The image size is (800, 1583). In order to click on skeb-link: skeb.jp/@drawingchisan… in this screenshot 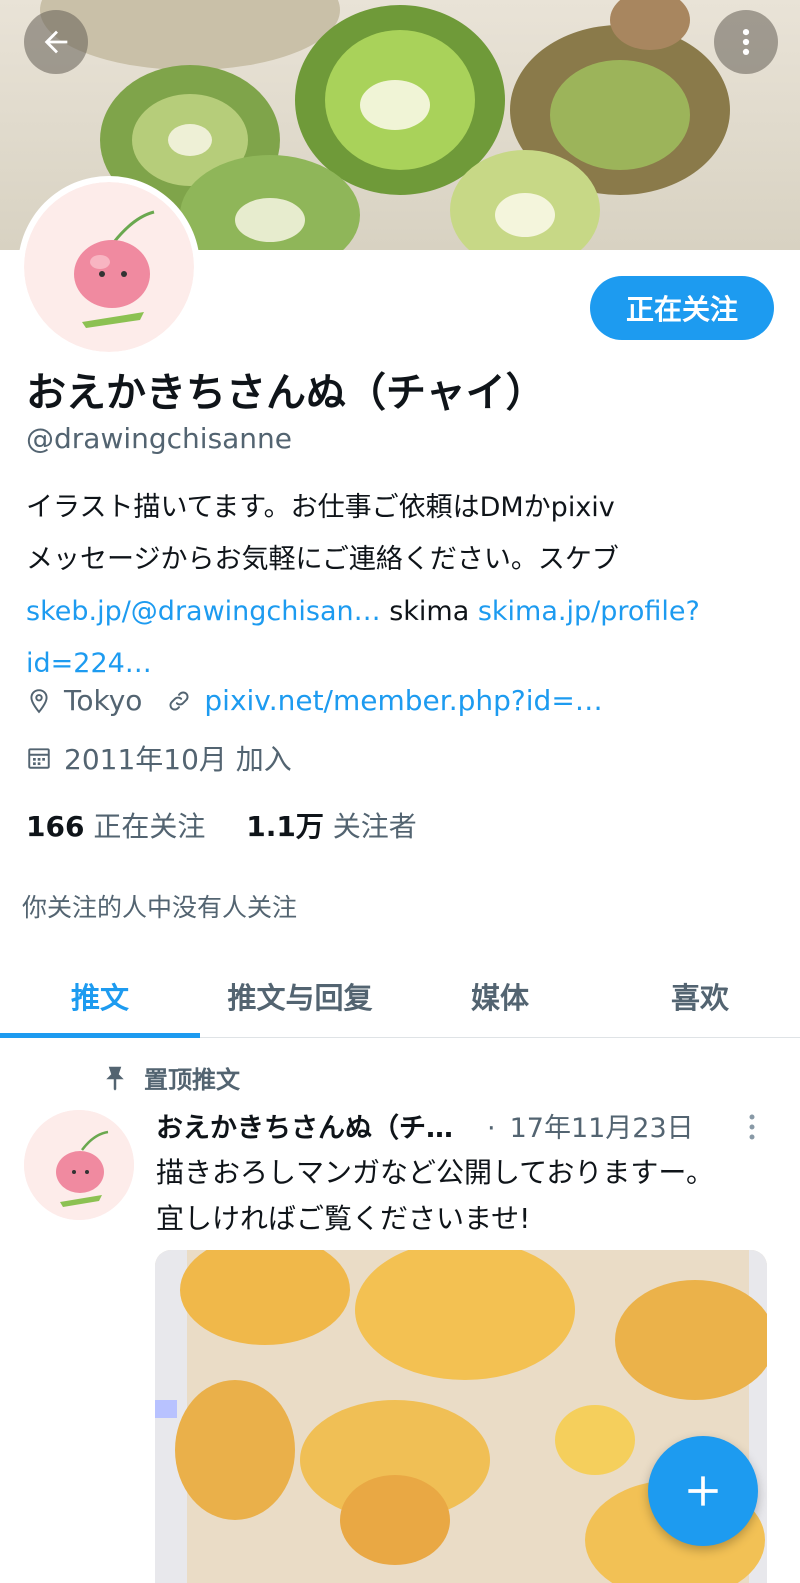, I will do `click(203, 611)`.